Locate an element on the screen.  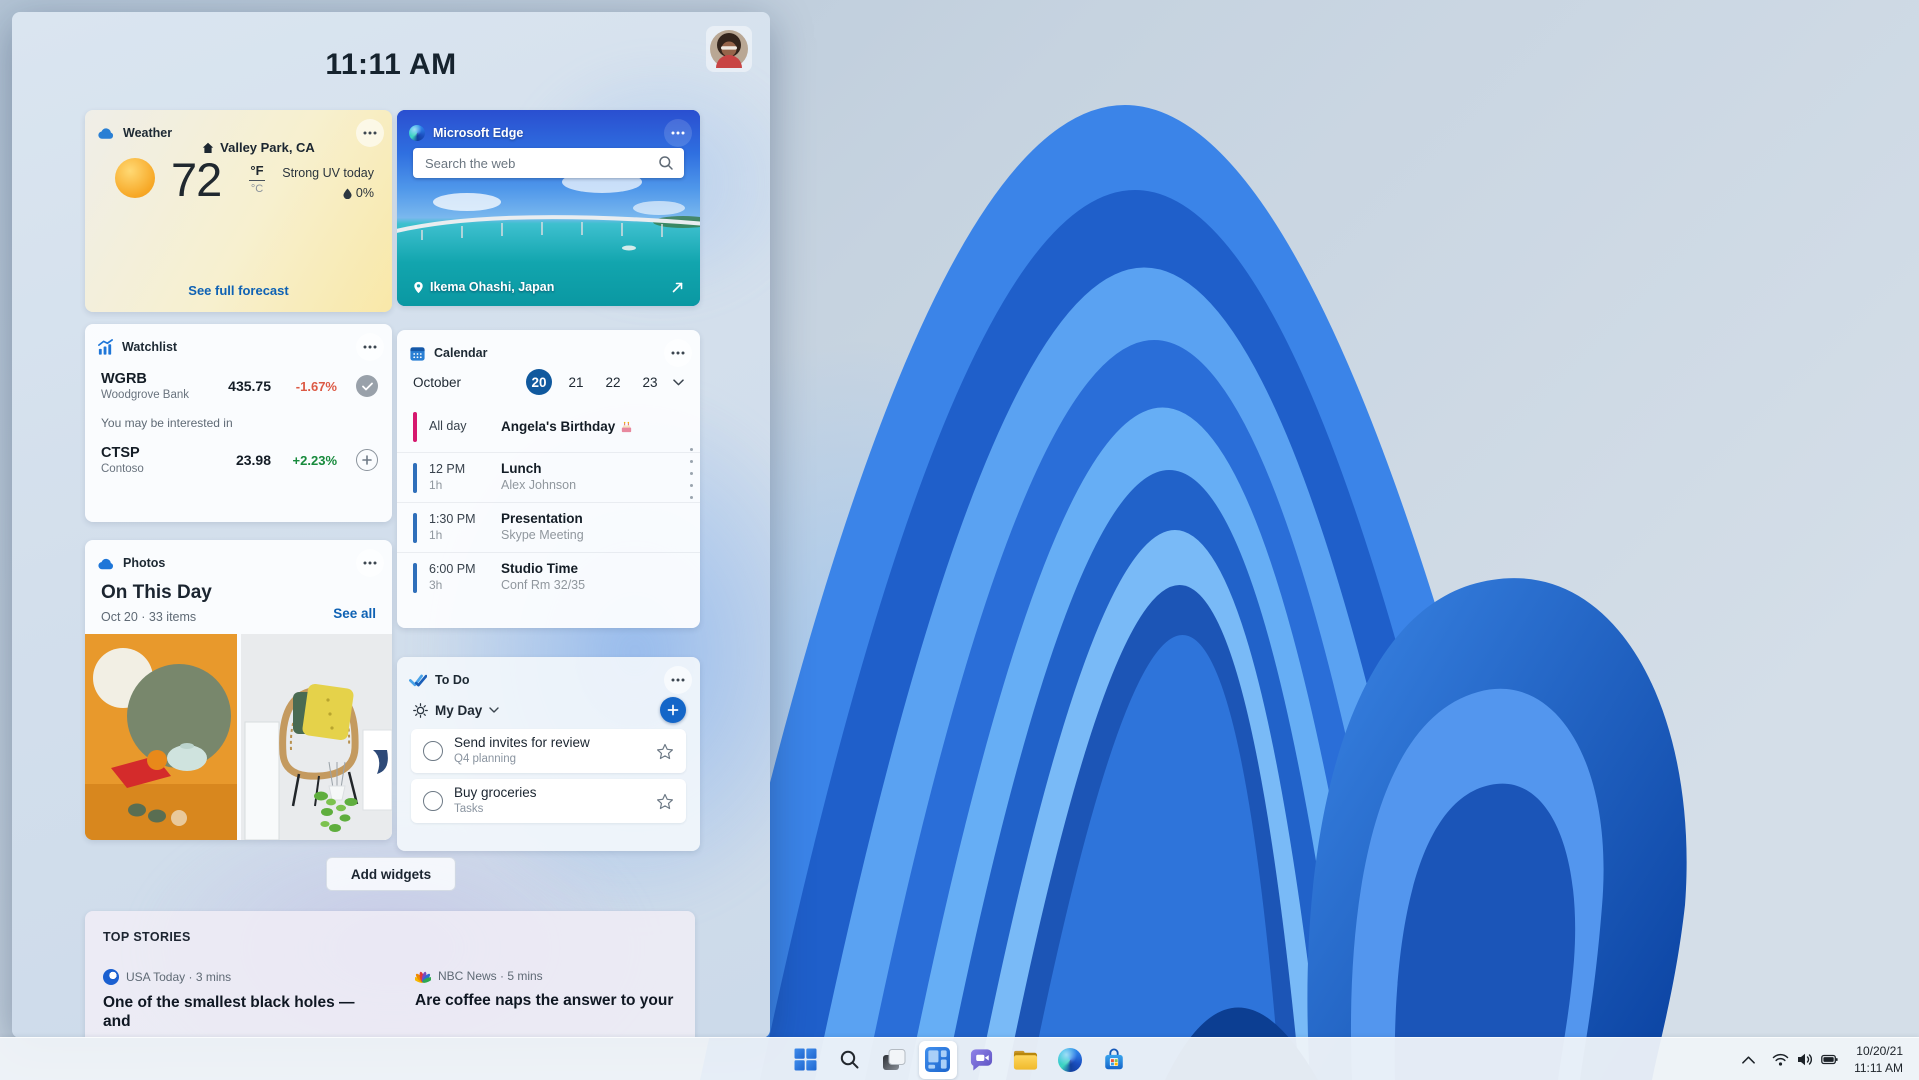
watchlist-menu-button is located at coordinates (370, 347).